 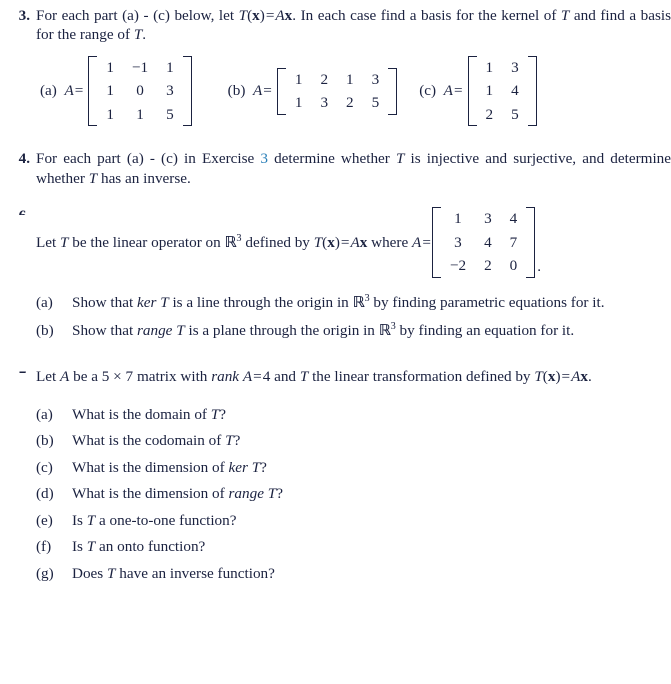 I want to click on subitem-label: (a), so click(x=44, y=414).